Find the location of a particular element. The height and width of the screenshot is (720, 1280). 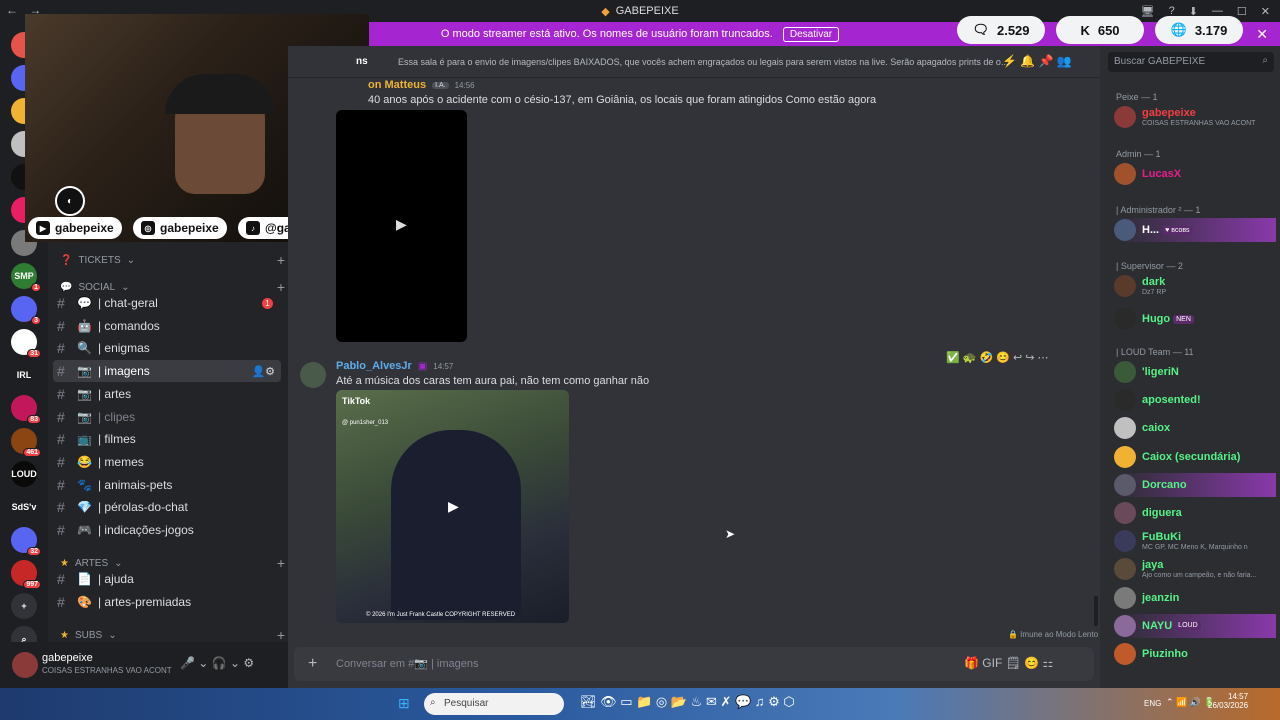

member-item: H... ♥ ʙᴄᴏʙs is located at coordinates (1195, 230).